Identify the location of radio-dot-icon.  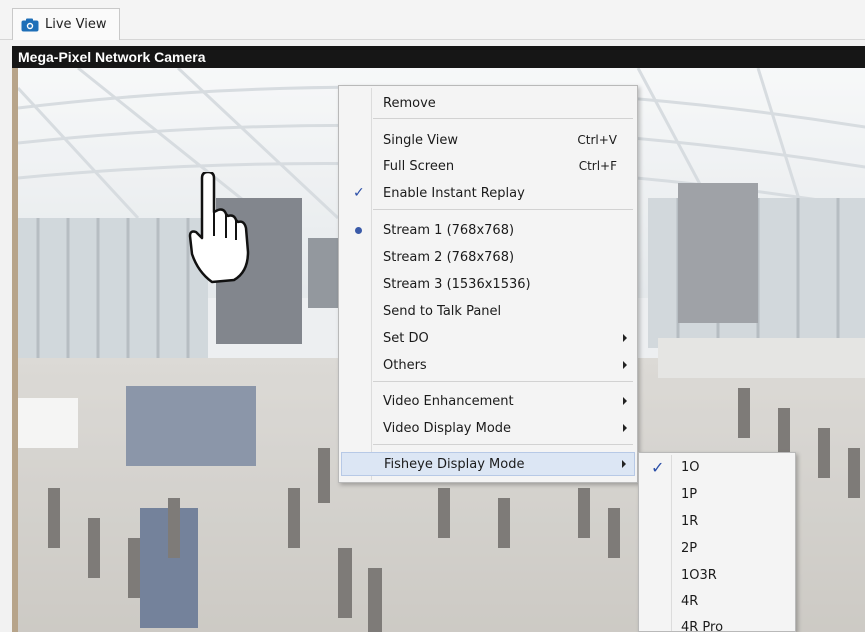
(358, 230).